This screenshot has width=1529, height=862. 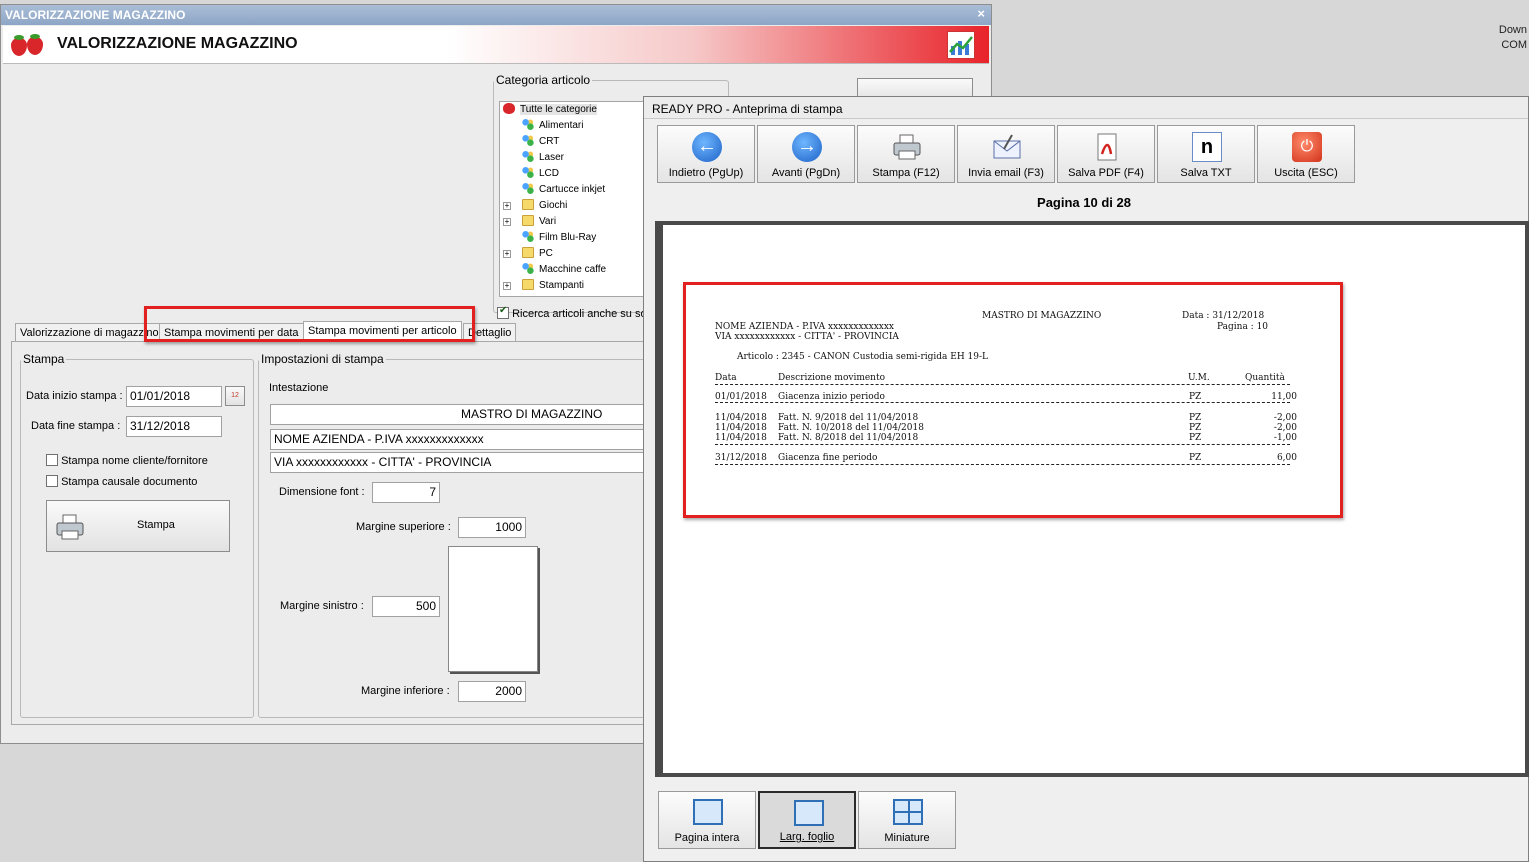 I want to click on thumbnails-view-button: Miniature, so click(x=907, y=820).